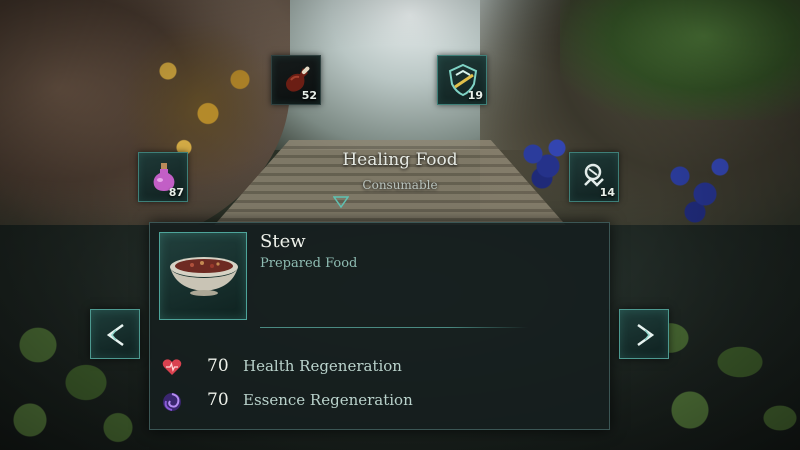 This screenshot has height=450, width=800. What do you see at coordinates (176, 192) in the screenshot?
I see `item-count: 87` at bounding box center [176, 192].